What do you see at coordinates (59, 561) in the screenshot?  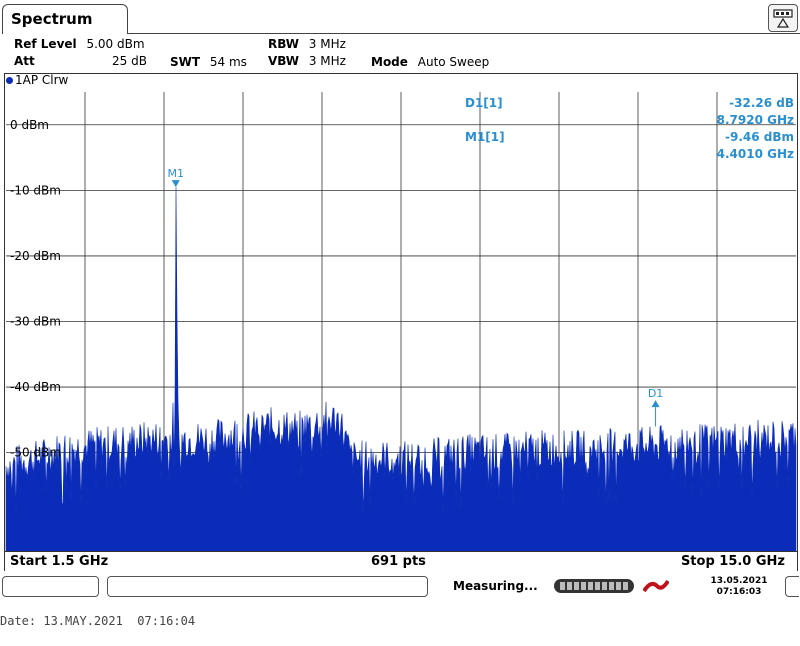 I see `start-frequency: Start 1.5 GHz` at bounding box center [59, 561].